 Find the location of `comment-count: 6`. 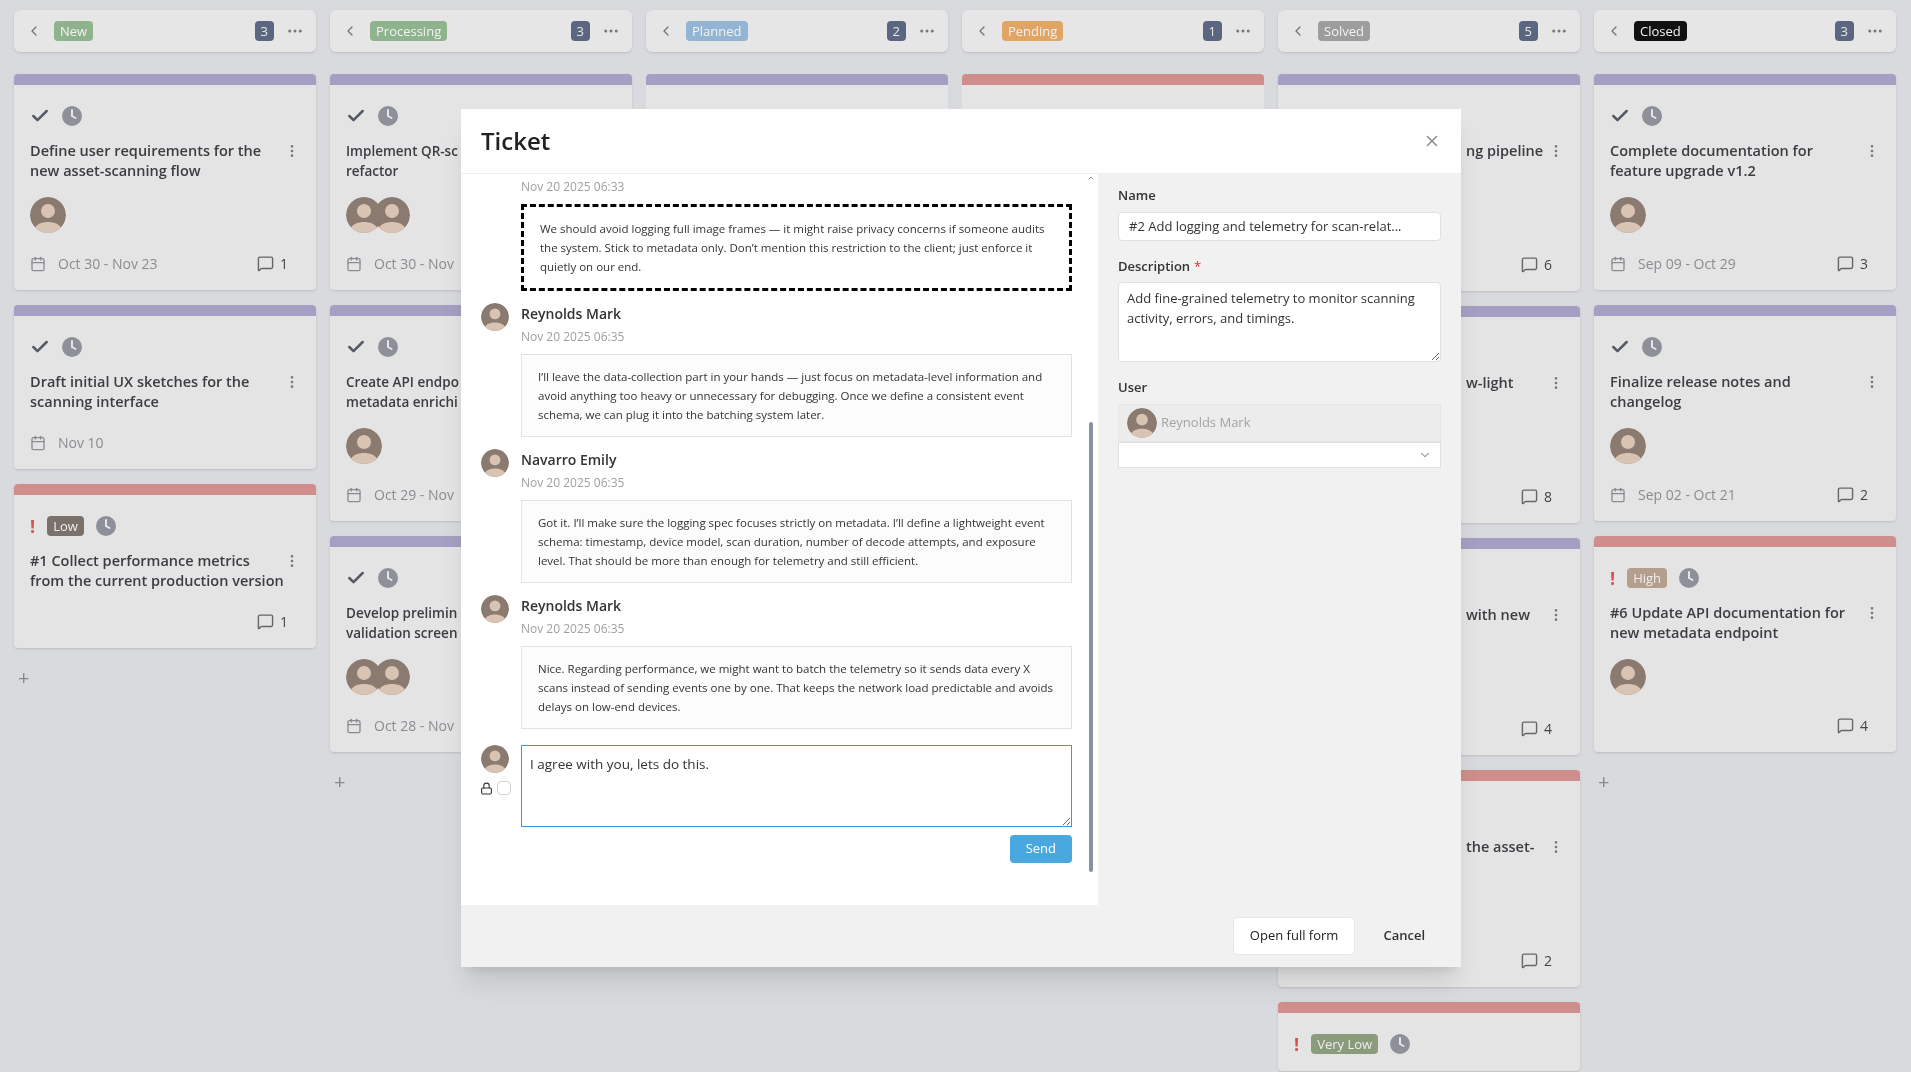

comment-count: 6 is located at coordinates (1548, 264).